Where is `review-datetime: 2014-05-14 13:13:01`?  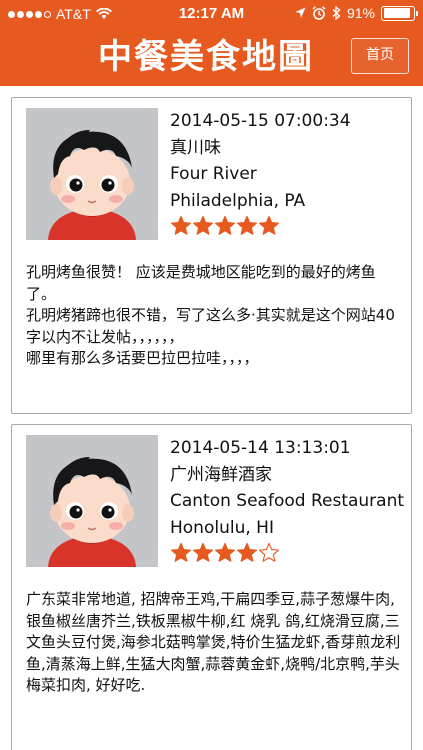
review-datetime: 2014-05-14 13:13:01 is located at coordinates (260, 448).